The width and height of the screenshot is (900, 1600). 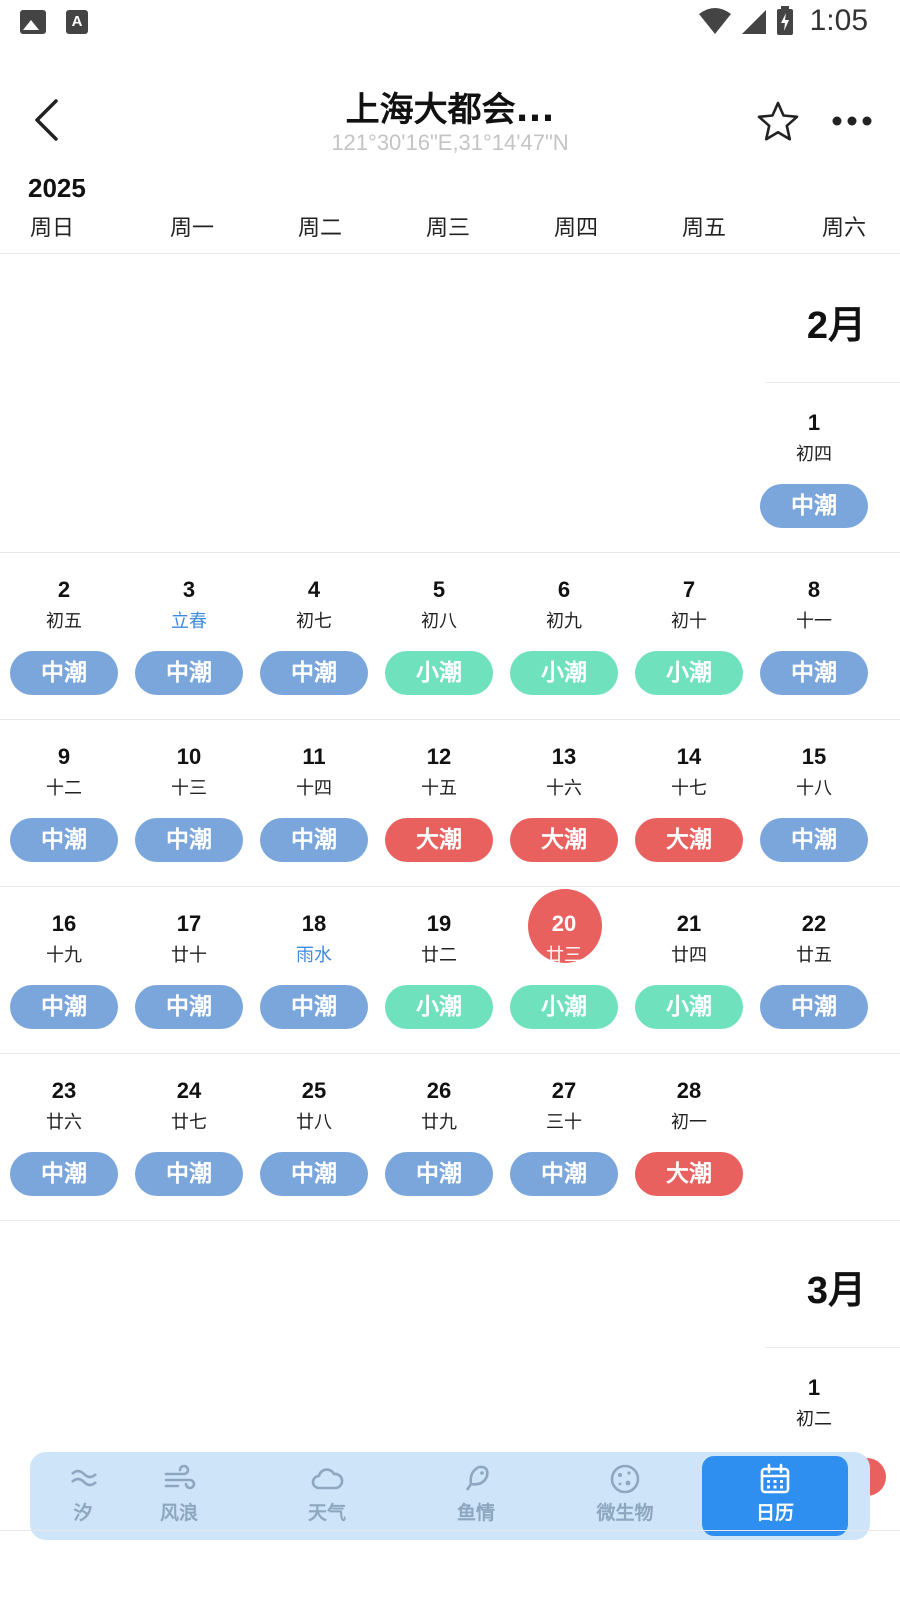 I want to click on day-cell: 23 廿六 中潮, so click(x=64, y=1163).